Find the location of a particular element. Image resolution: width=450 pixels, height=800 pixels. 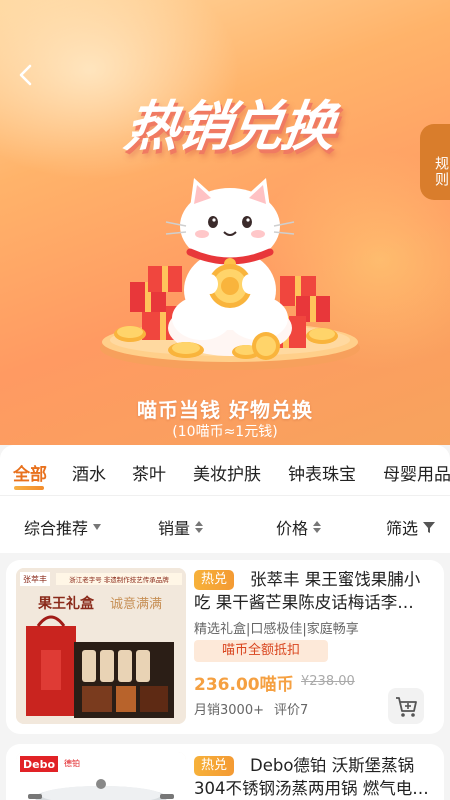

filter-button: 筛选 is located at coordinates (411, 527).